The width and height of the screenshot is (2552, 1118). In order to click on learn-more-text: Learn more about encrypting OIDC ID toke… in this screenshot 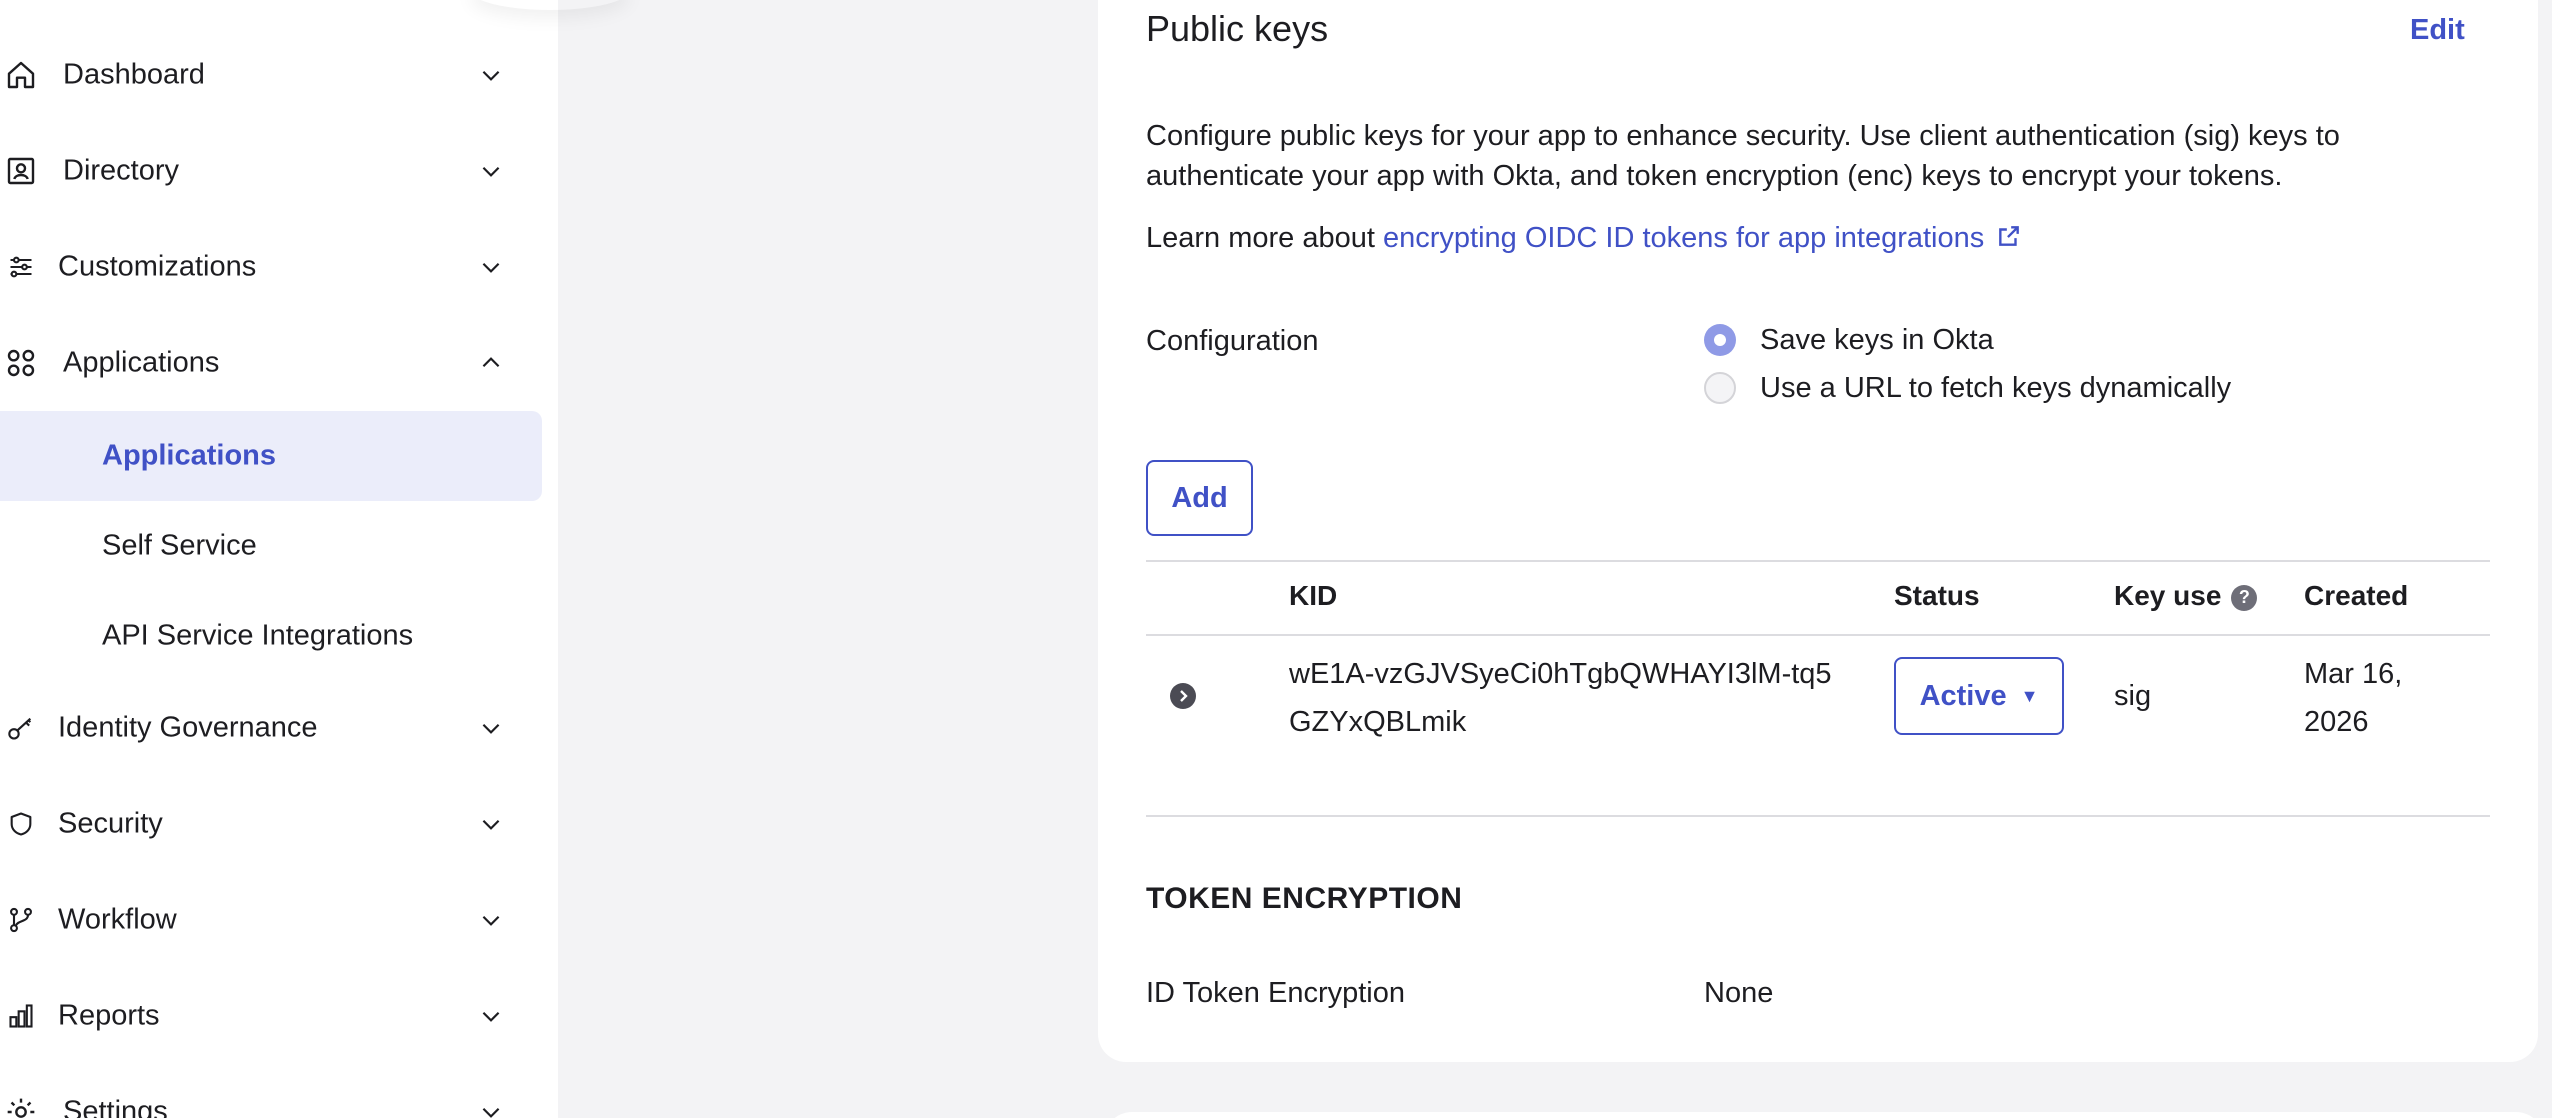, I will do `click(1584, 238)`.